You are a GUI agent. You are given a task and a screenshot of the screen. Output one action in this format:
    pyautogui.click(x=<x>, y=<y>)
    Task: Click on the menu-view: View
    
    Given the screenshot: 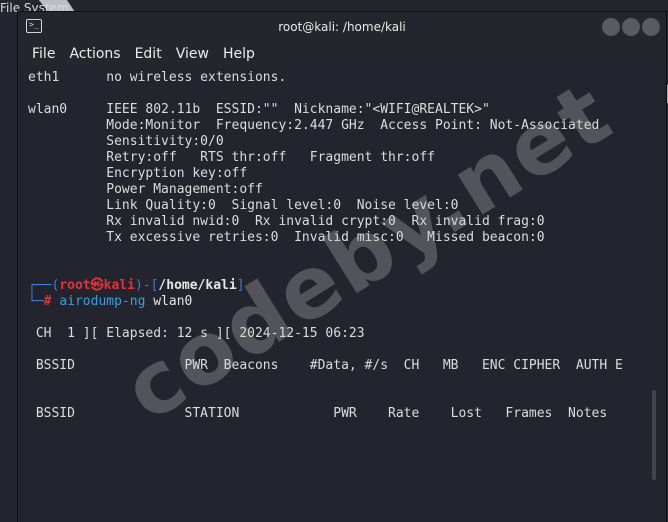 What is the action you would take?
    pyautogui.click(x=192, y=54)
    